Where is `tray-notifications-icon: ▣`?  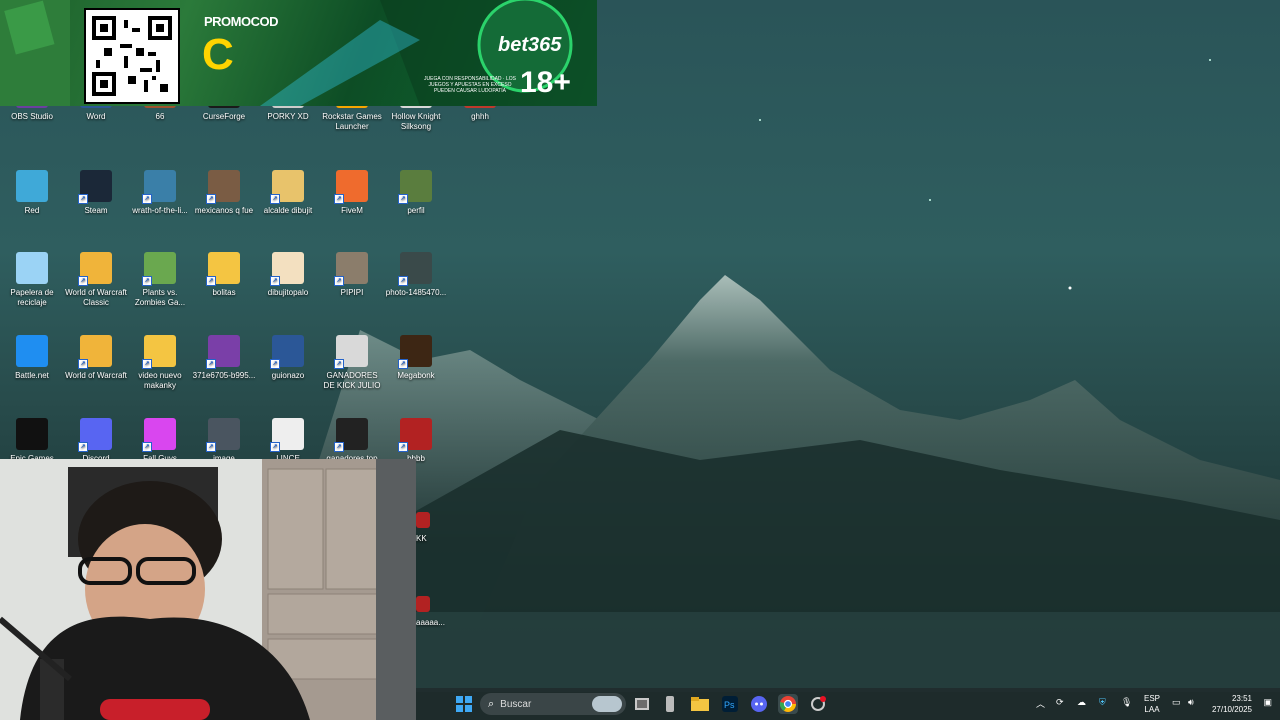
tray-notifications-icon: ▣ is located at coordinates (1267, 702).